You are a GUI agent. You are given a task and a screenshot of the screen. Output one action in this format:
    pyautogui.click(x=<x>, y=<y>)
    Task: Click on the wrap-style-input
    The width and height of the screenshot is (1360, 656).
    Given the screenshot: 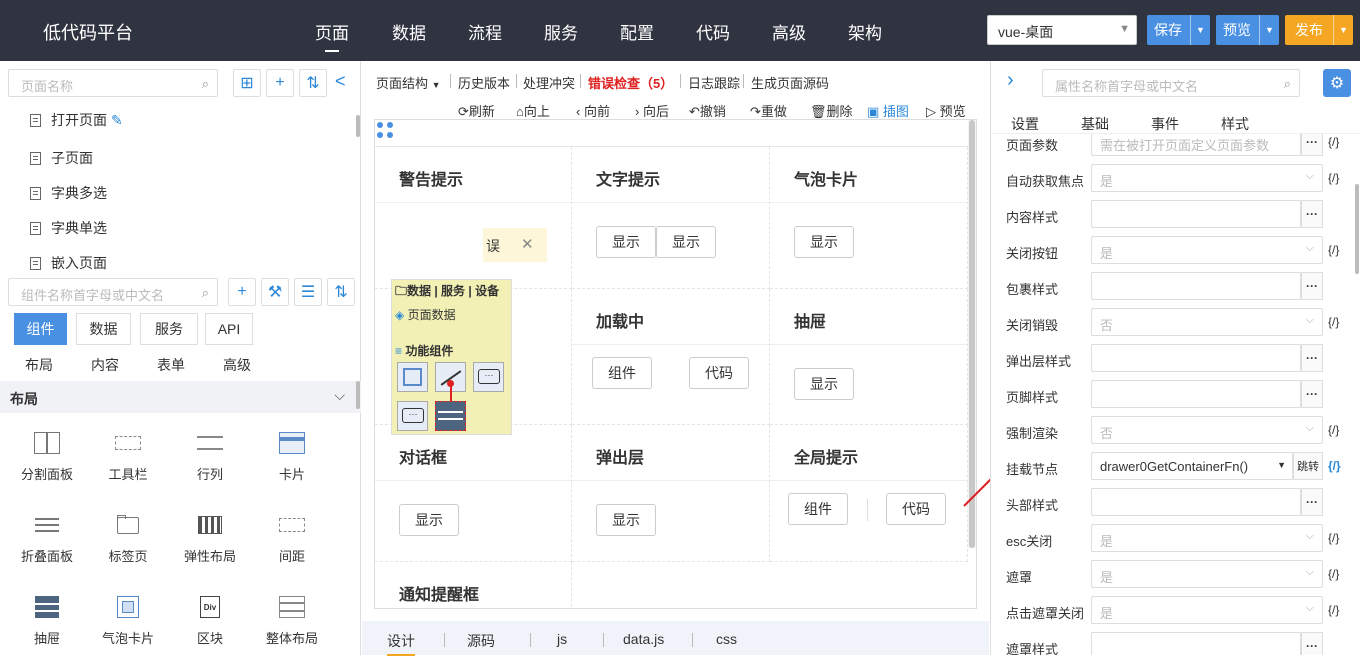 What is the action you would take?
    pyautogui.click(x=1196, y=286)
    